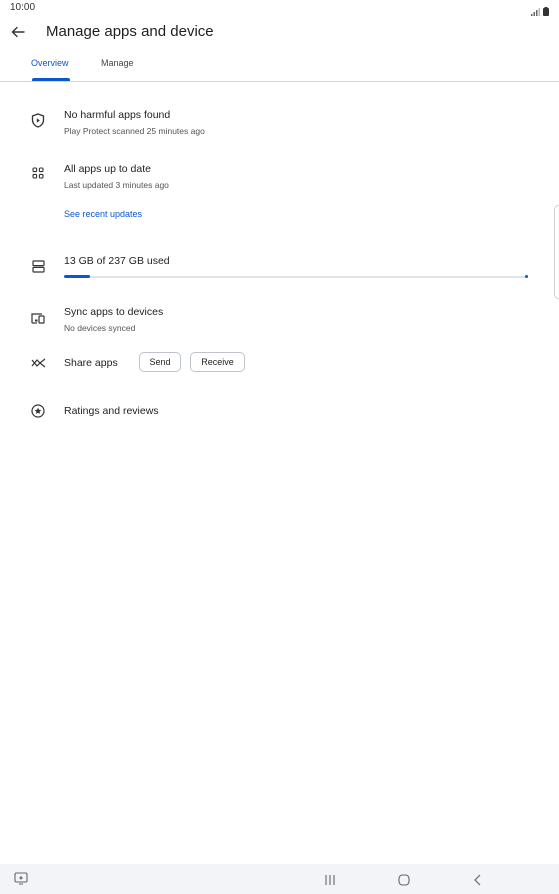 Image resolution: width=559 pixels, height=894 pixels. What do you see at coordinates (38, 318) in the screenshot?
I see `devices-icon` at bounding box center [38, 318].